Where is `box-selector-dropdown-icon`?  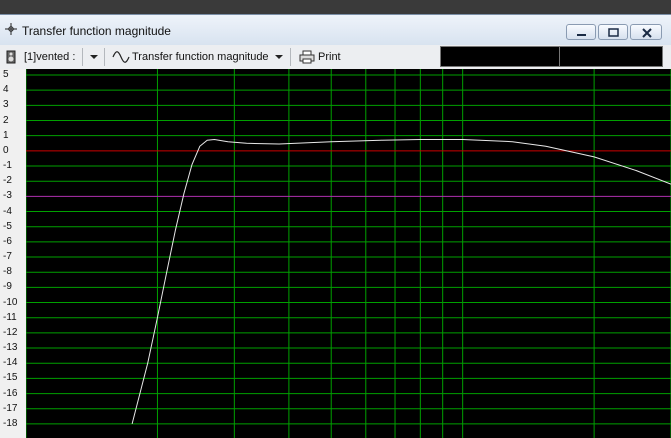
box-selector-dropdown-icon is located at coordinates (94, 57).